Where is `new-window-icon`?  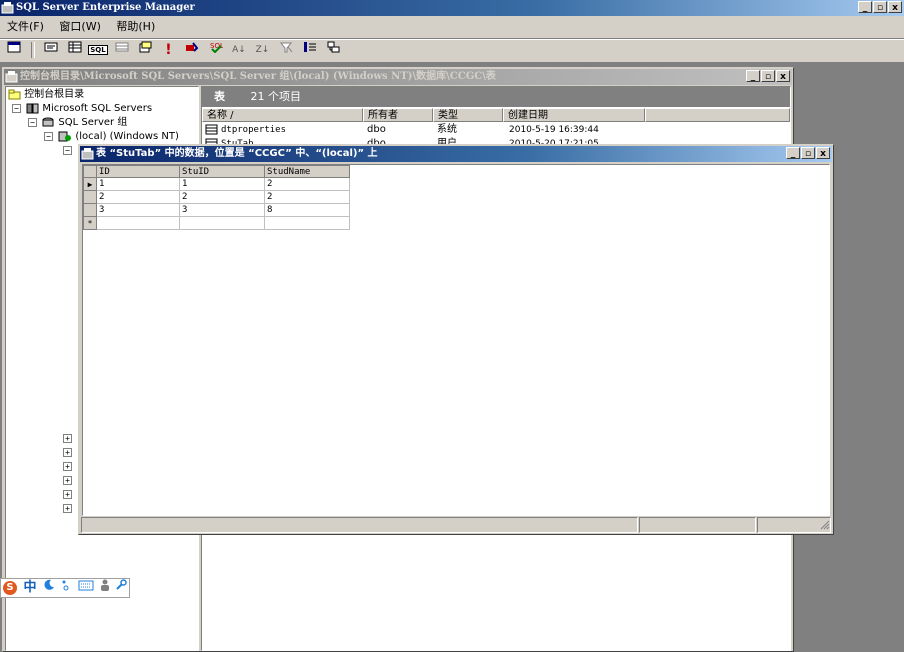 new-window-icon is located at coordinates (14, 50).